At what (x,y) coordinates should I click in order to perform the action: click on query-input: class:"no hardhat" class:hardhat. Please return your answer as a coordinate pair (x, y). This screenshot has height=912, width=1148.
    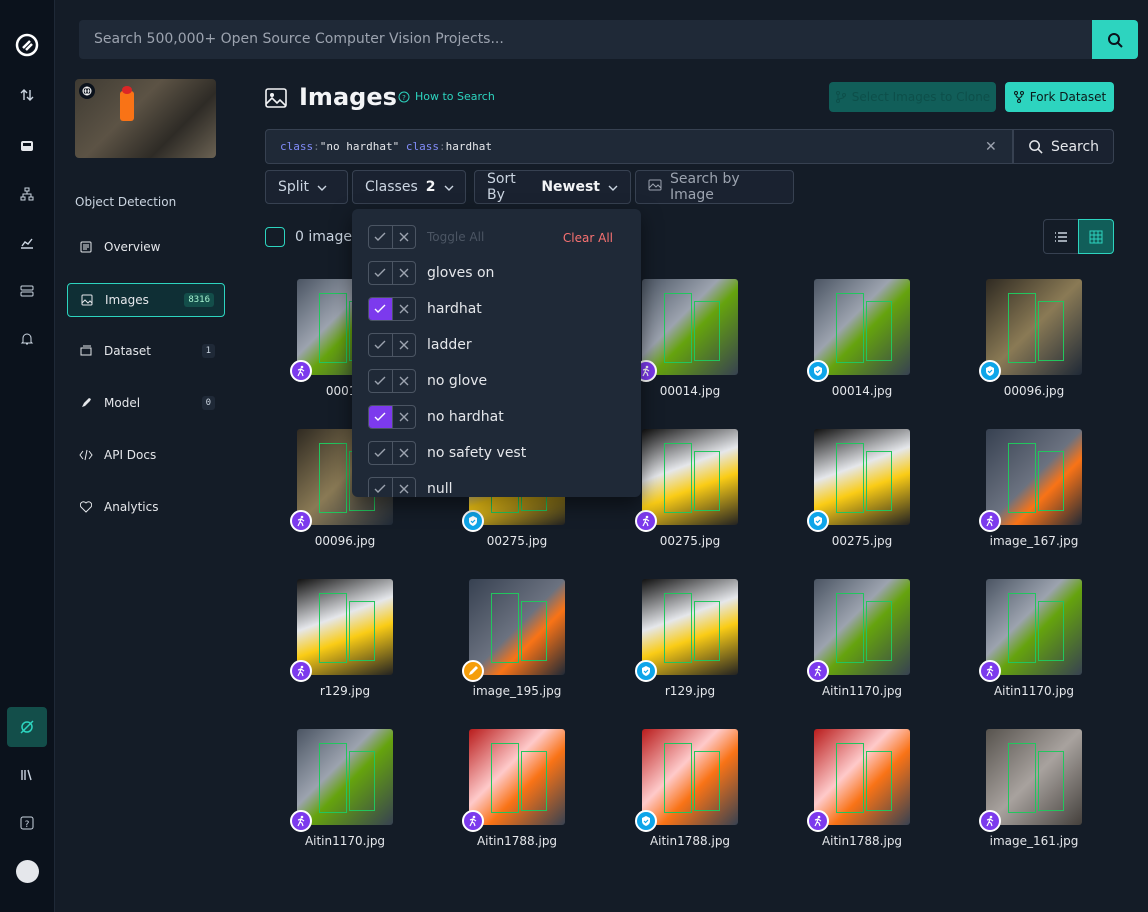
    Looking at the image, I should click on (639, 146).